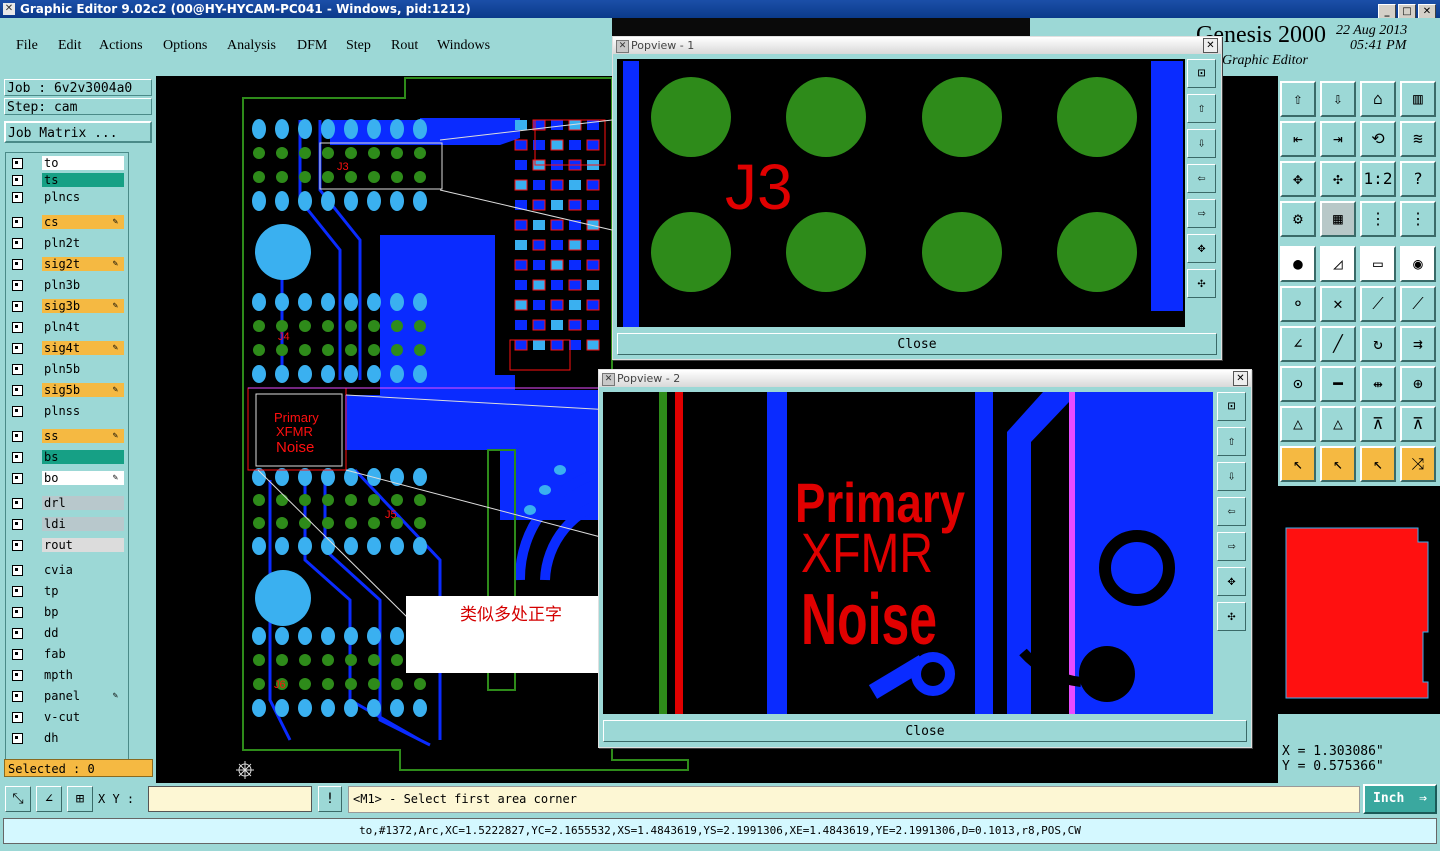 The image size is (1440, 851). I want to click on circle-icon: ◉, so click(1418, 264).